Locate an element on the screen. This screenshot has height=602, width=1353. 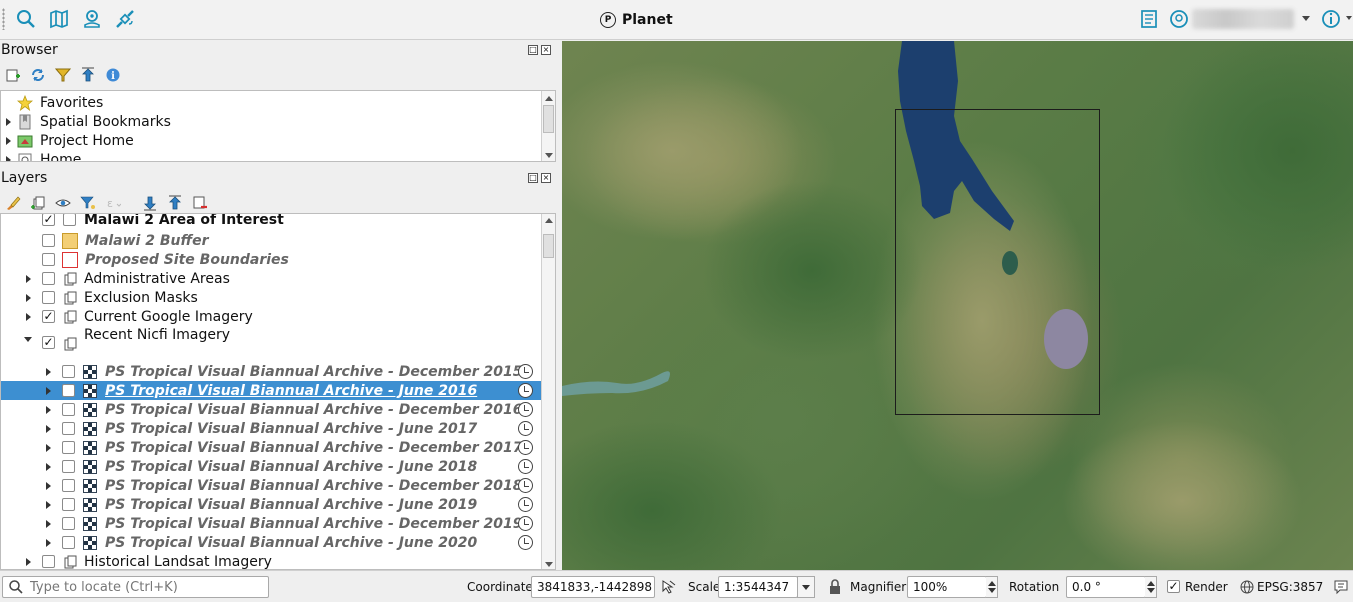
locator-search-input: Type to locate (Ctrl+K) is located at coordinates (135, 587).